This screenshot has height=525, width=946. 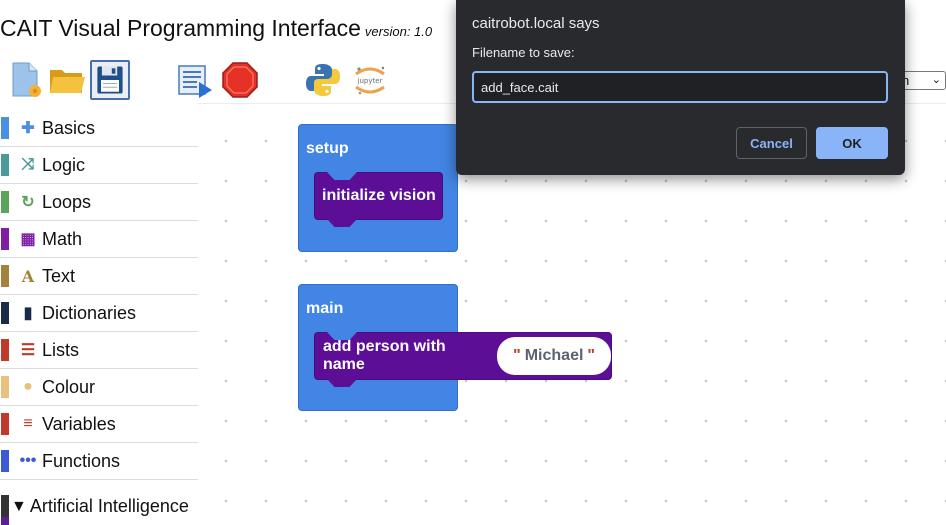 I want to click on category-loops: ↻ Loops, so click(x=99, y=202).